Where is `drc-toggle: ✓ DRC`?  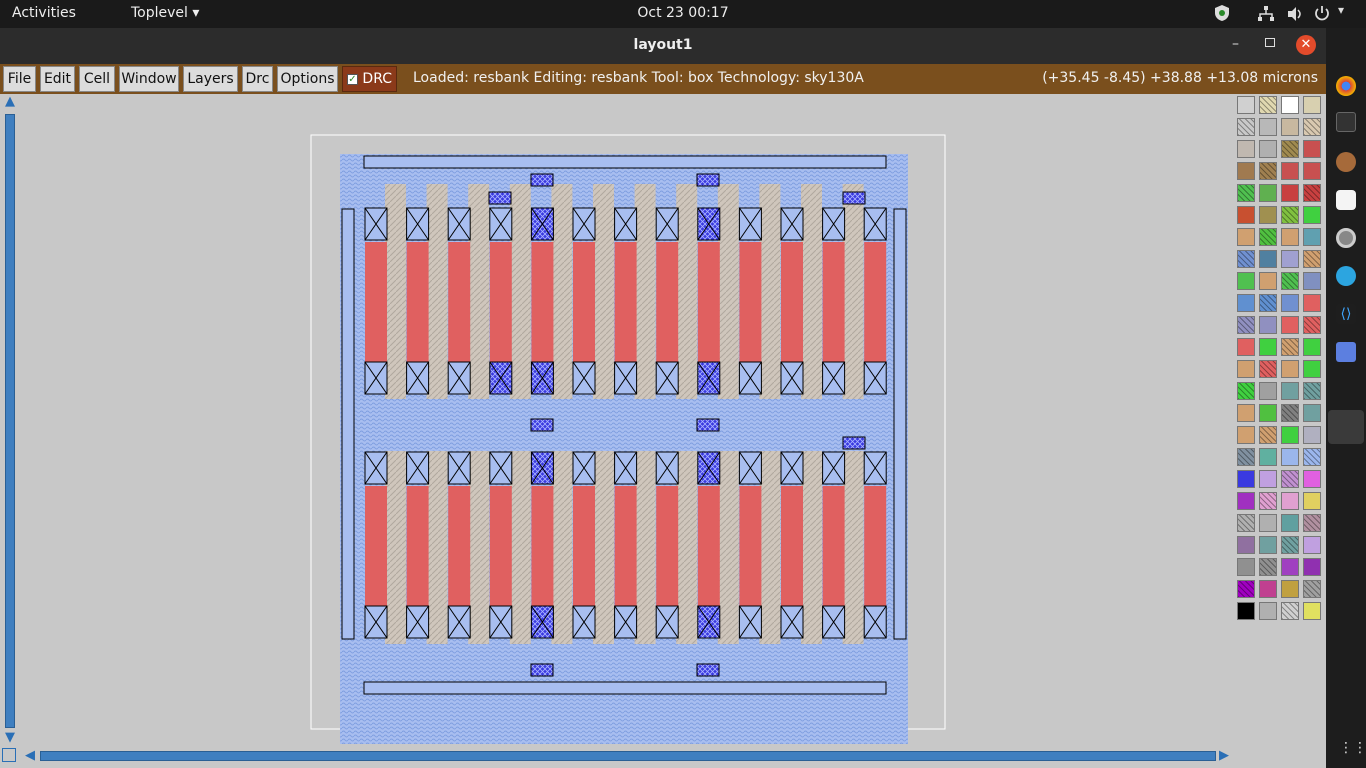 drc-toggle: ✓ DRC is located at coordinates (369, 79).